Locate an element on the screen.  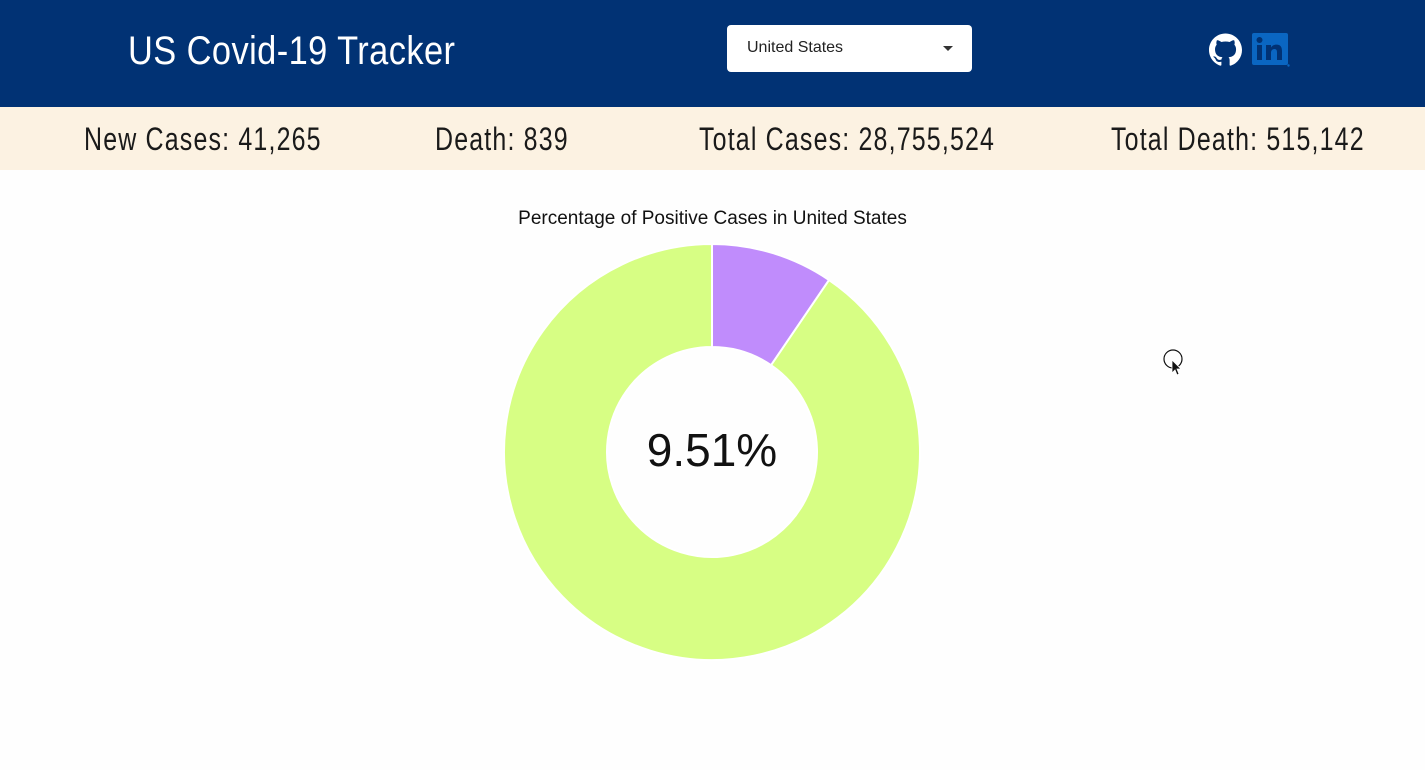
country-select: United States is located at coordinates (849, 48).